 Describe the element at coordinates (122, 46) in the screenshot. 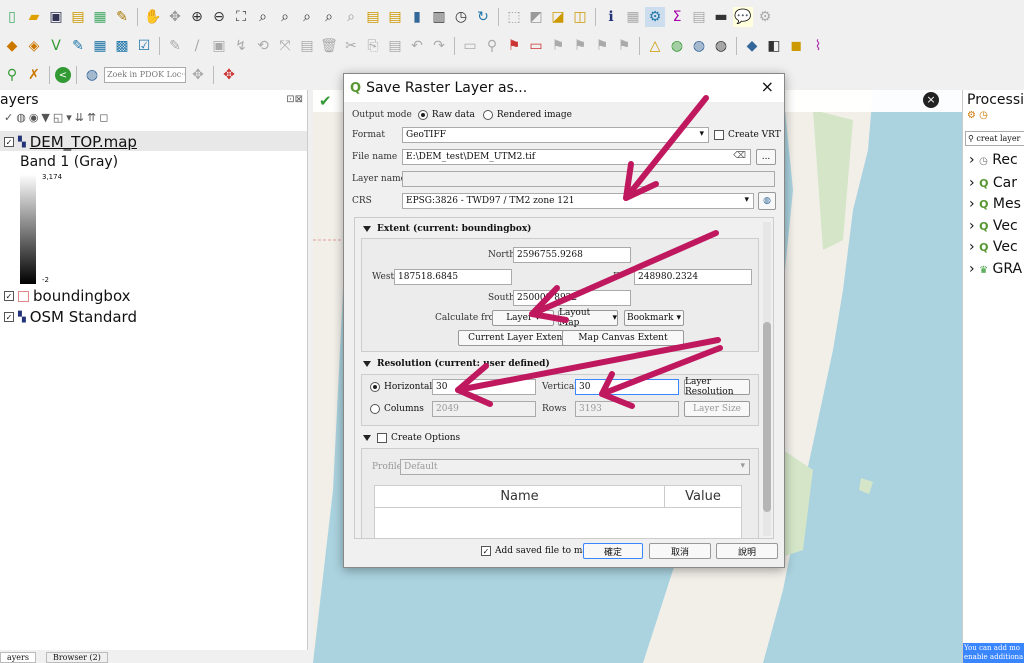

I see `grid-icon: ▩` at that location.